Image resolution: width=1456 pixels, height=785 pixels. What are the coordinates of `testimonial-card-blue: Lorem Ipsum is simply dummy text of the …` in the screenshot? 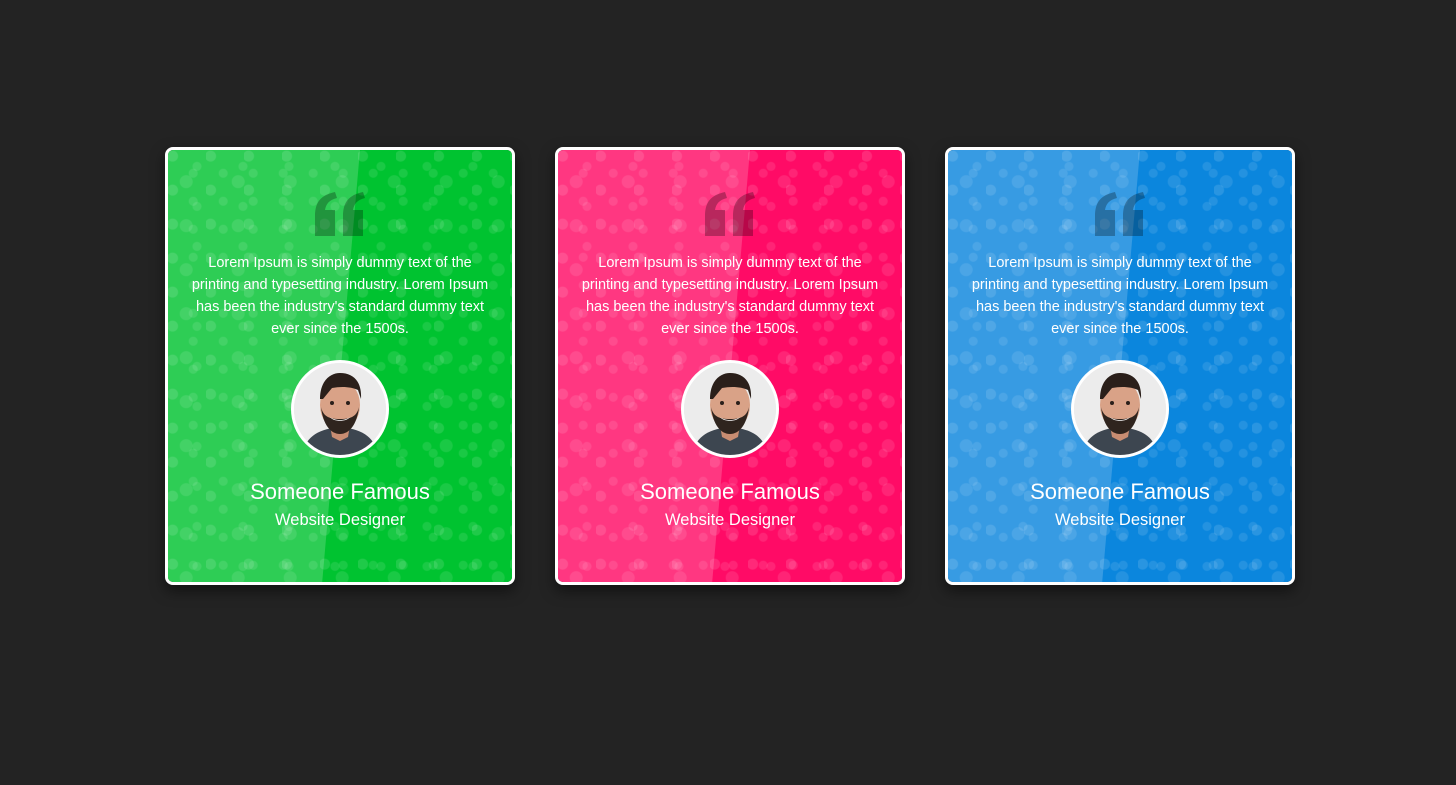 It's located at (1120, 366).